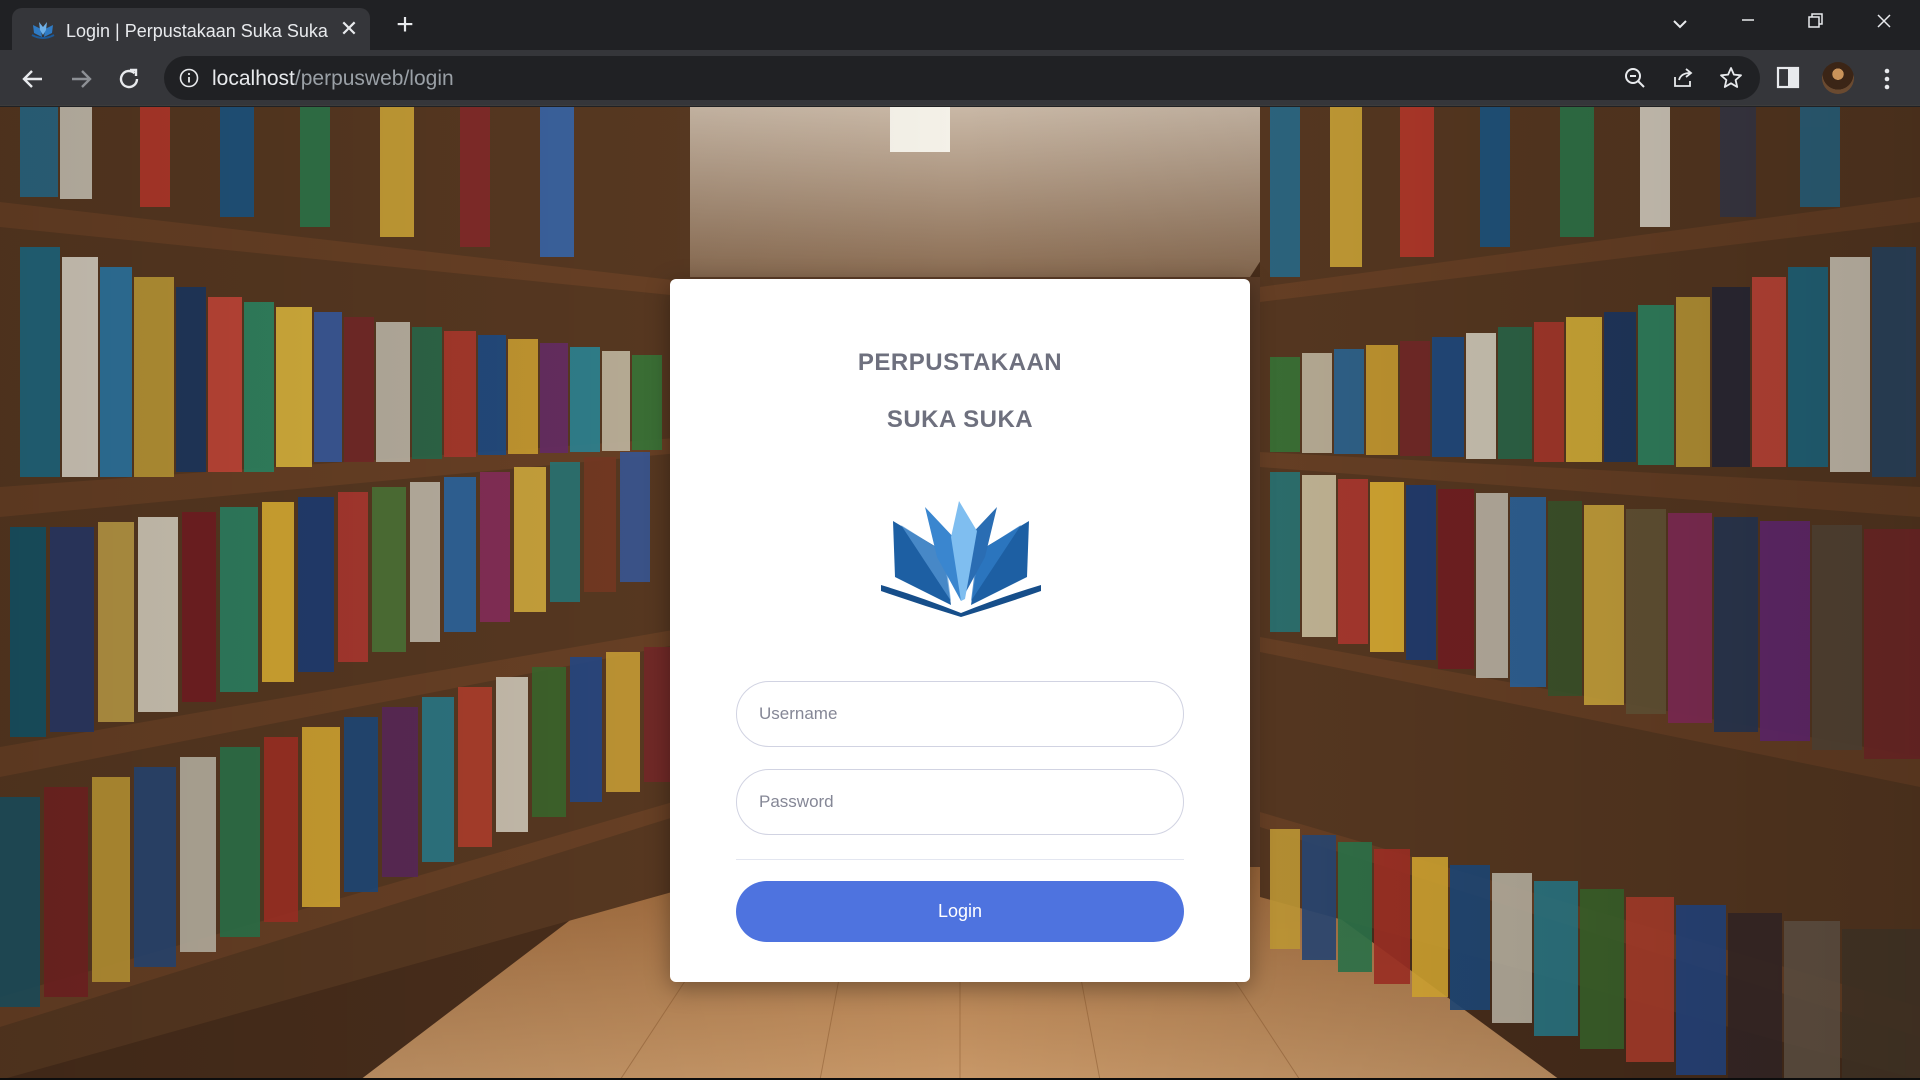 This screenshot has height=1080, width=1920. I want to click on browser-toolbar: localhost/perpusweb/login, so click(960, 78).